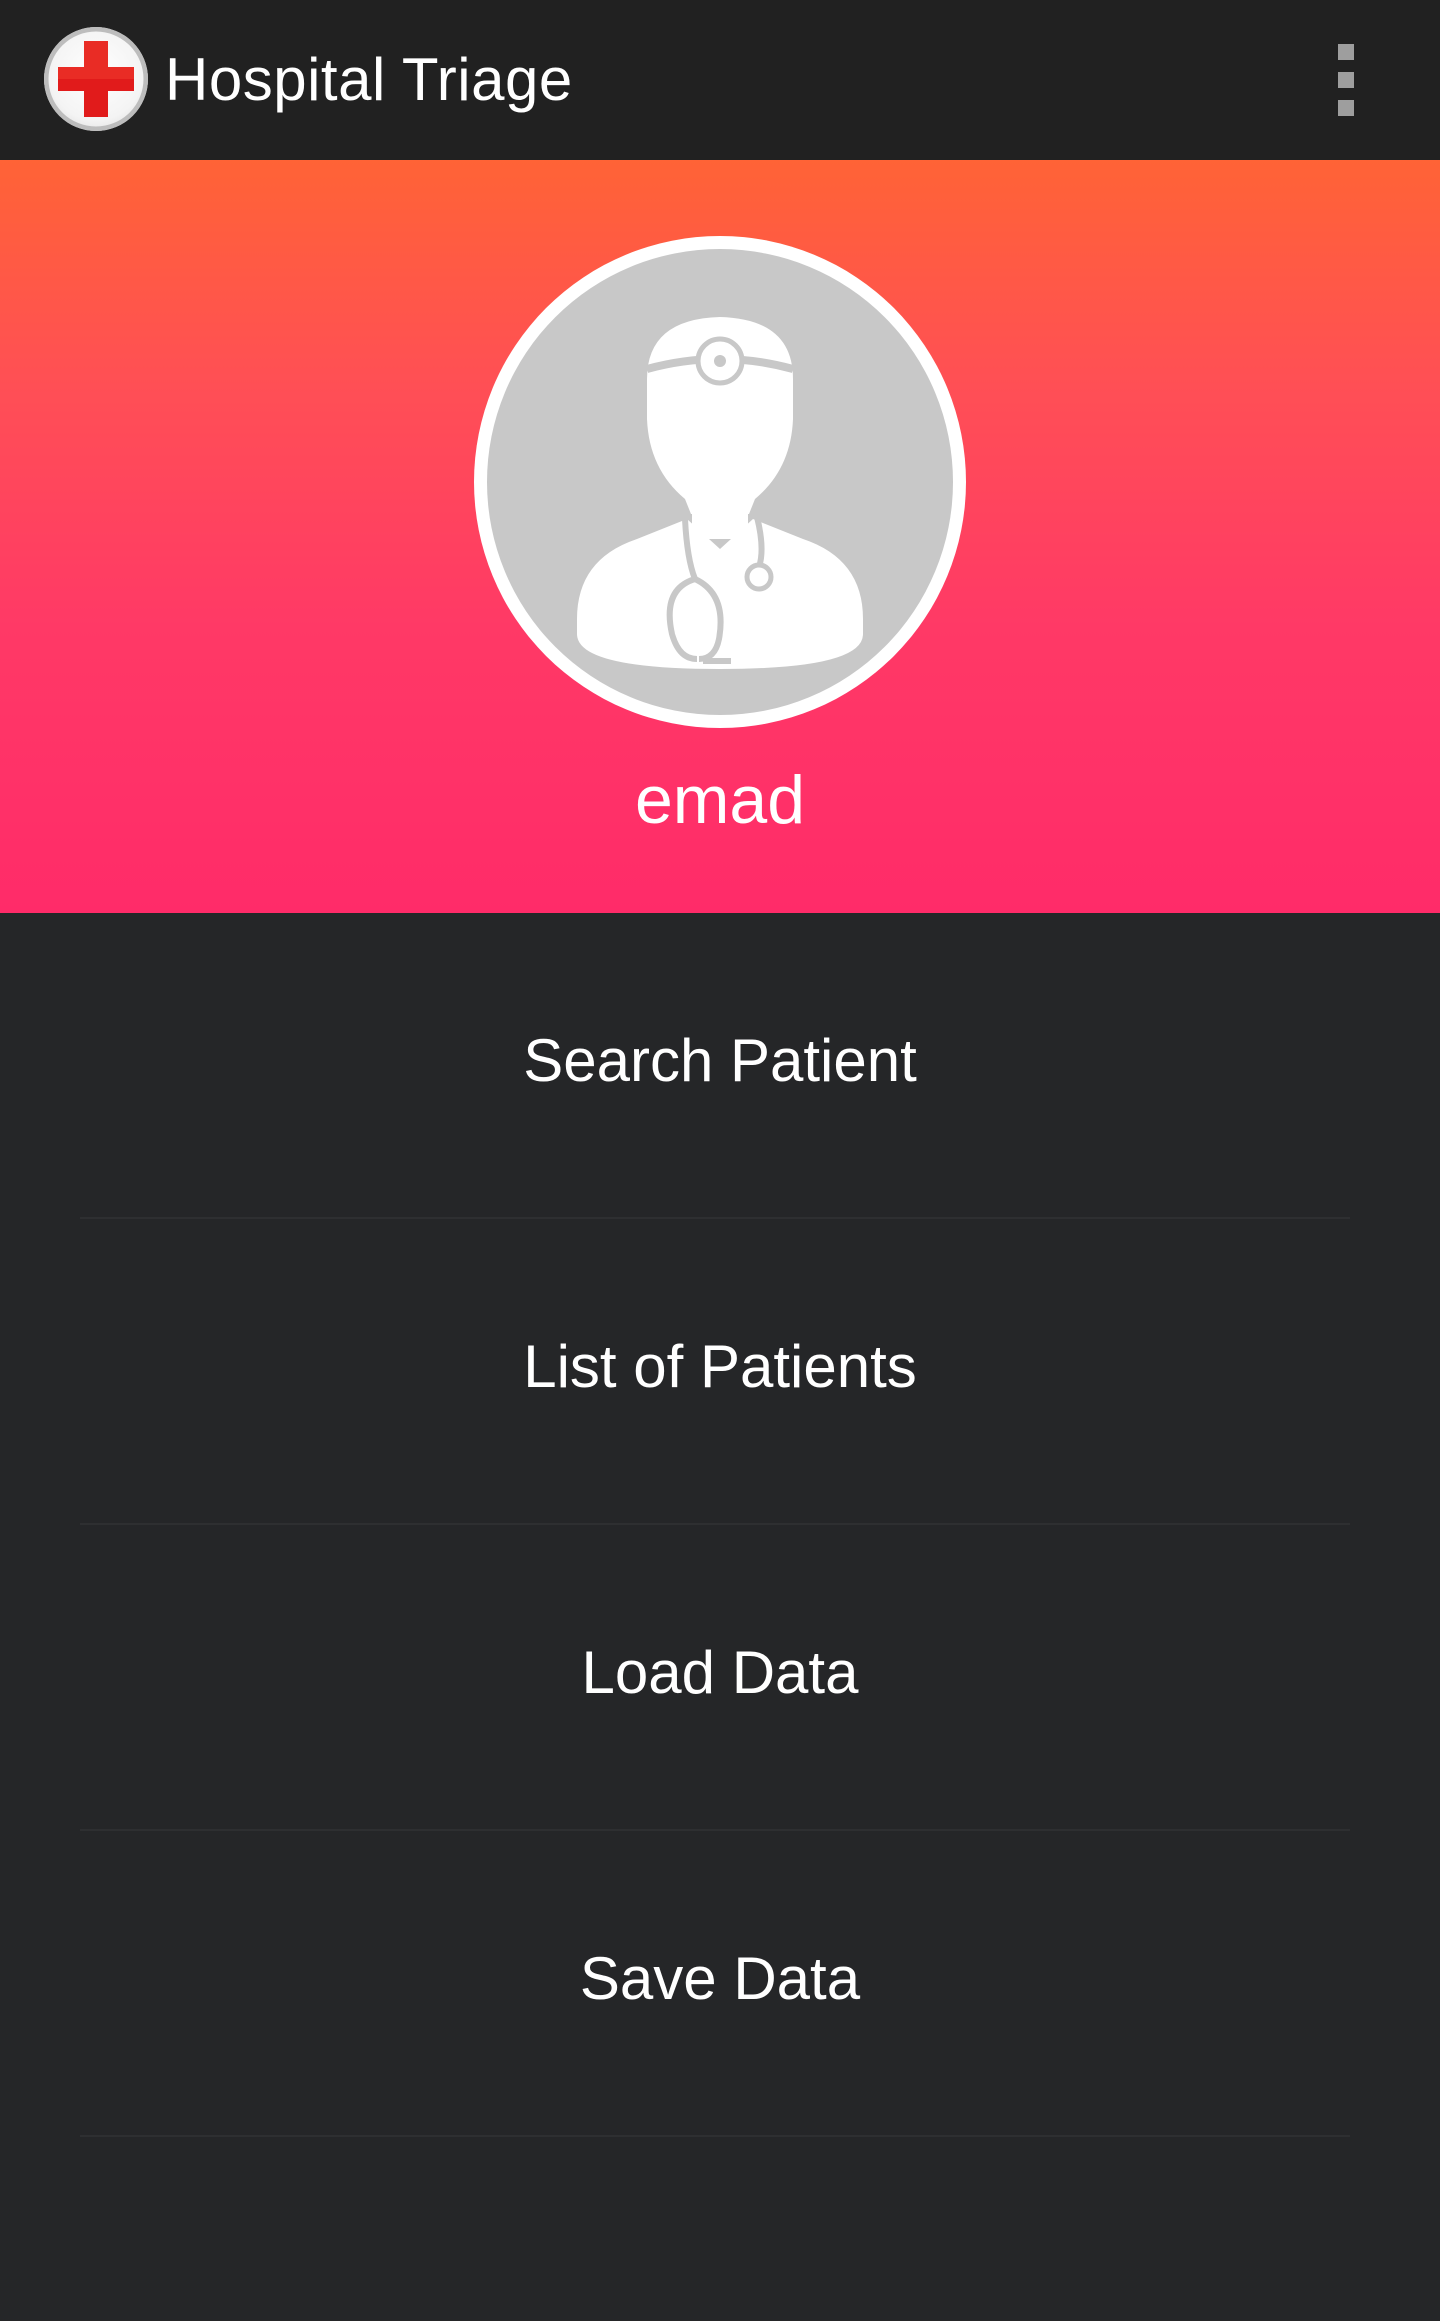 Image resolution: width=1440 pixels, height=2321 pixels. Describe the element at coordinates (720, 800) in the screenshot. I see `username: emad` at that location.